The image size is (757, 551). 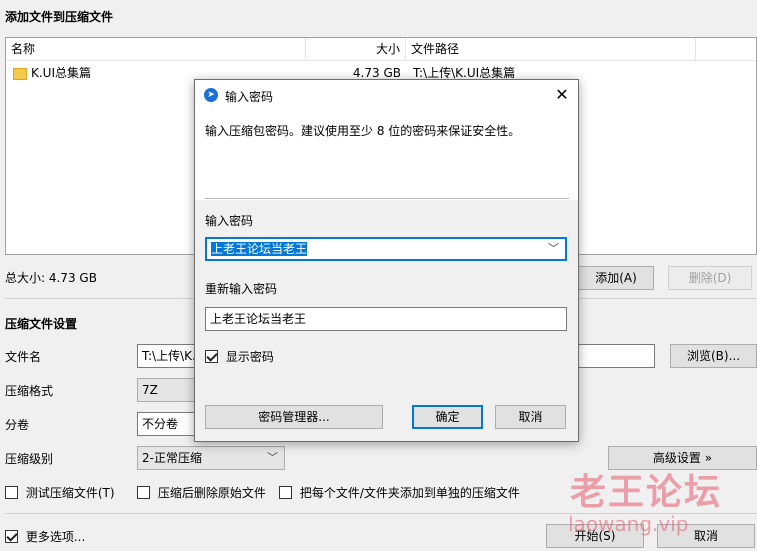 I want to click on delete-after-label: 压缩后删除原始文件, so click(x=211, y=493).